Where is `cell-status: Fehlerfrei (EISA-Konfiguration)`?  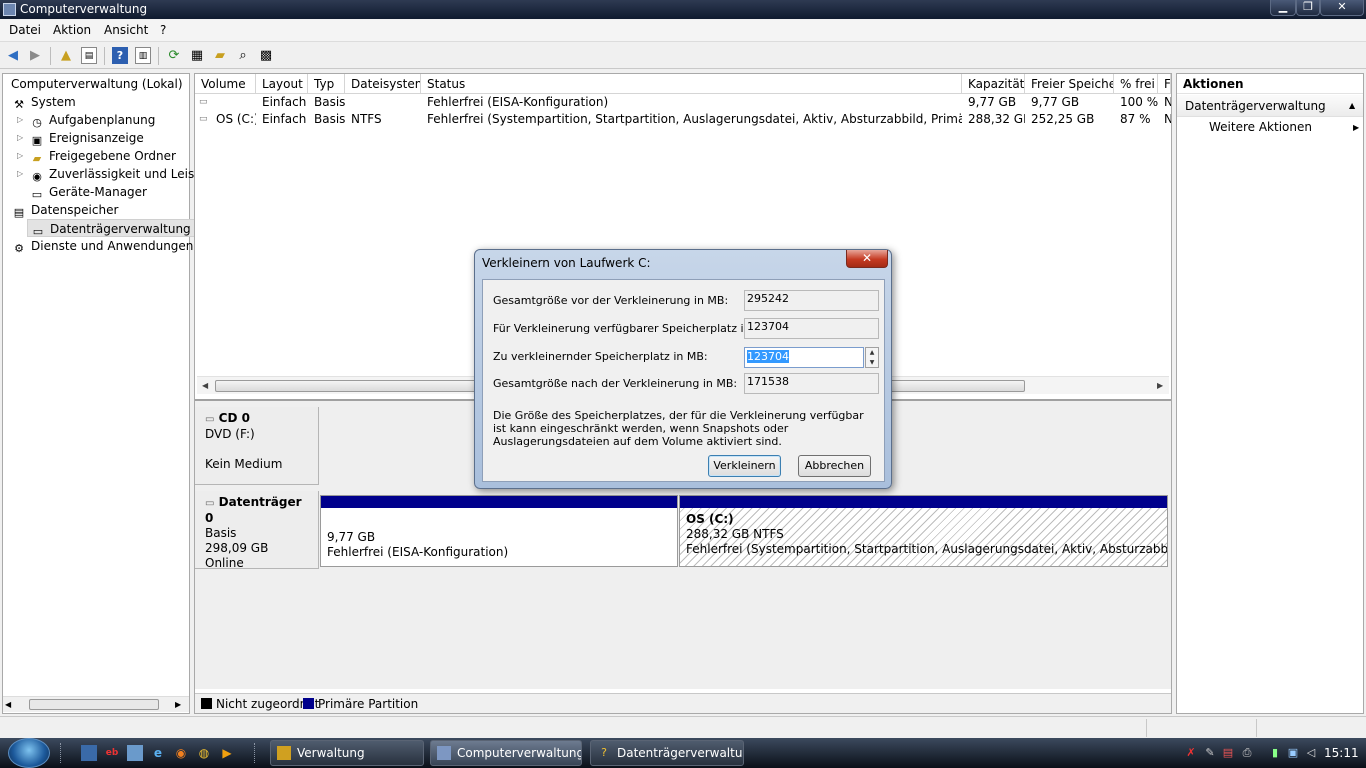
cell-status: Fehlerfrei (EISA-Konfiguration) is located at coordinates (518, 102).